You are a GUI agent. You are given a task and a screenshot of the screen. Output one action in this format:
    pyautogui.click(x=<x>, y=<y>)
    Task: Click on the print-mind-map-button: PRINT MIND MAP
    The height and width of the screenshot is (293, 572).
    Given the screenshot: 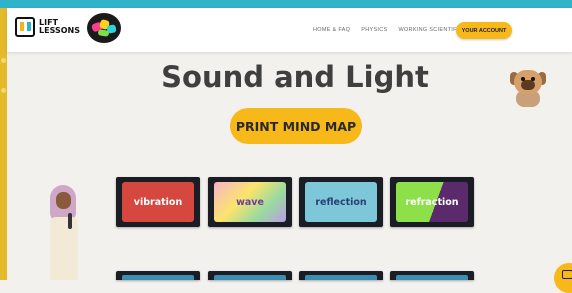 What is the action you would take?
    pyautogui.click(x=296, y=126)
    